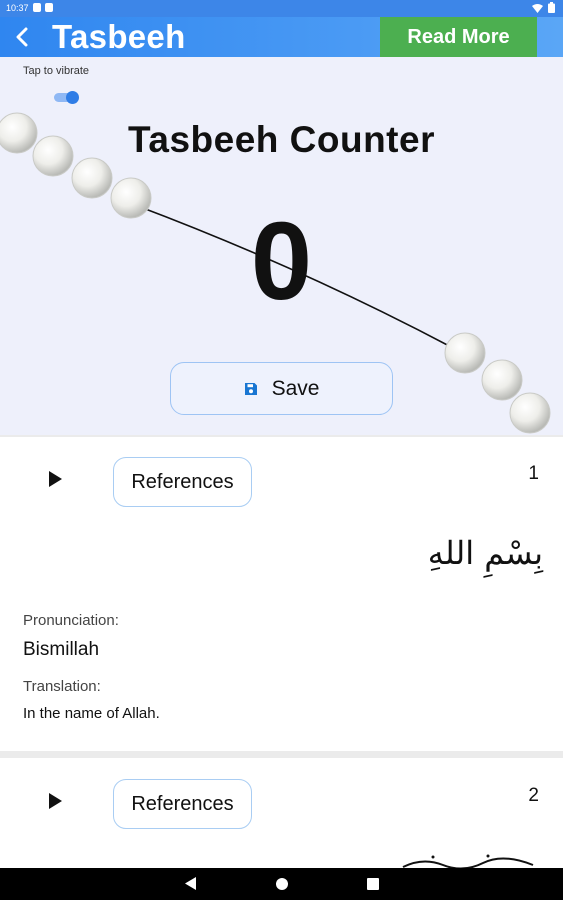  I want to click on status-bar: 10:37, so click(281, 8).